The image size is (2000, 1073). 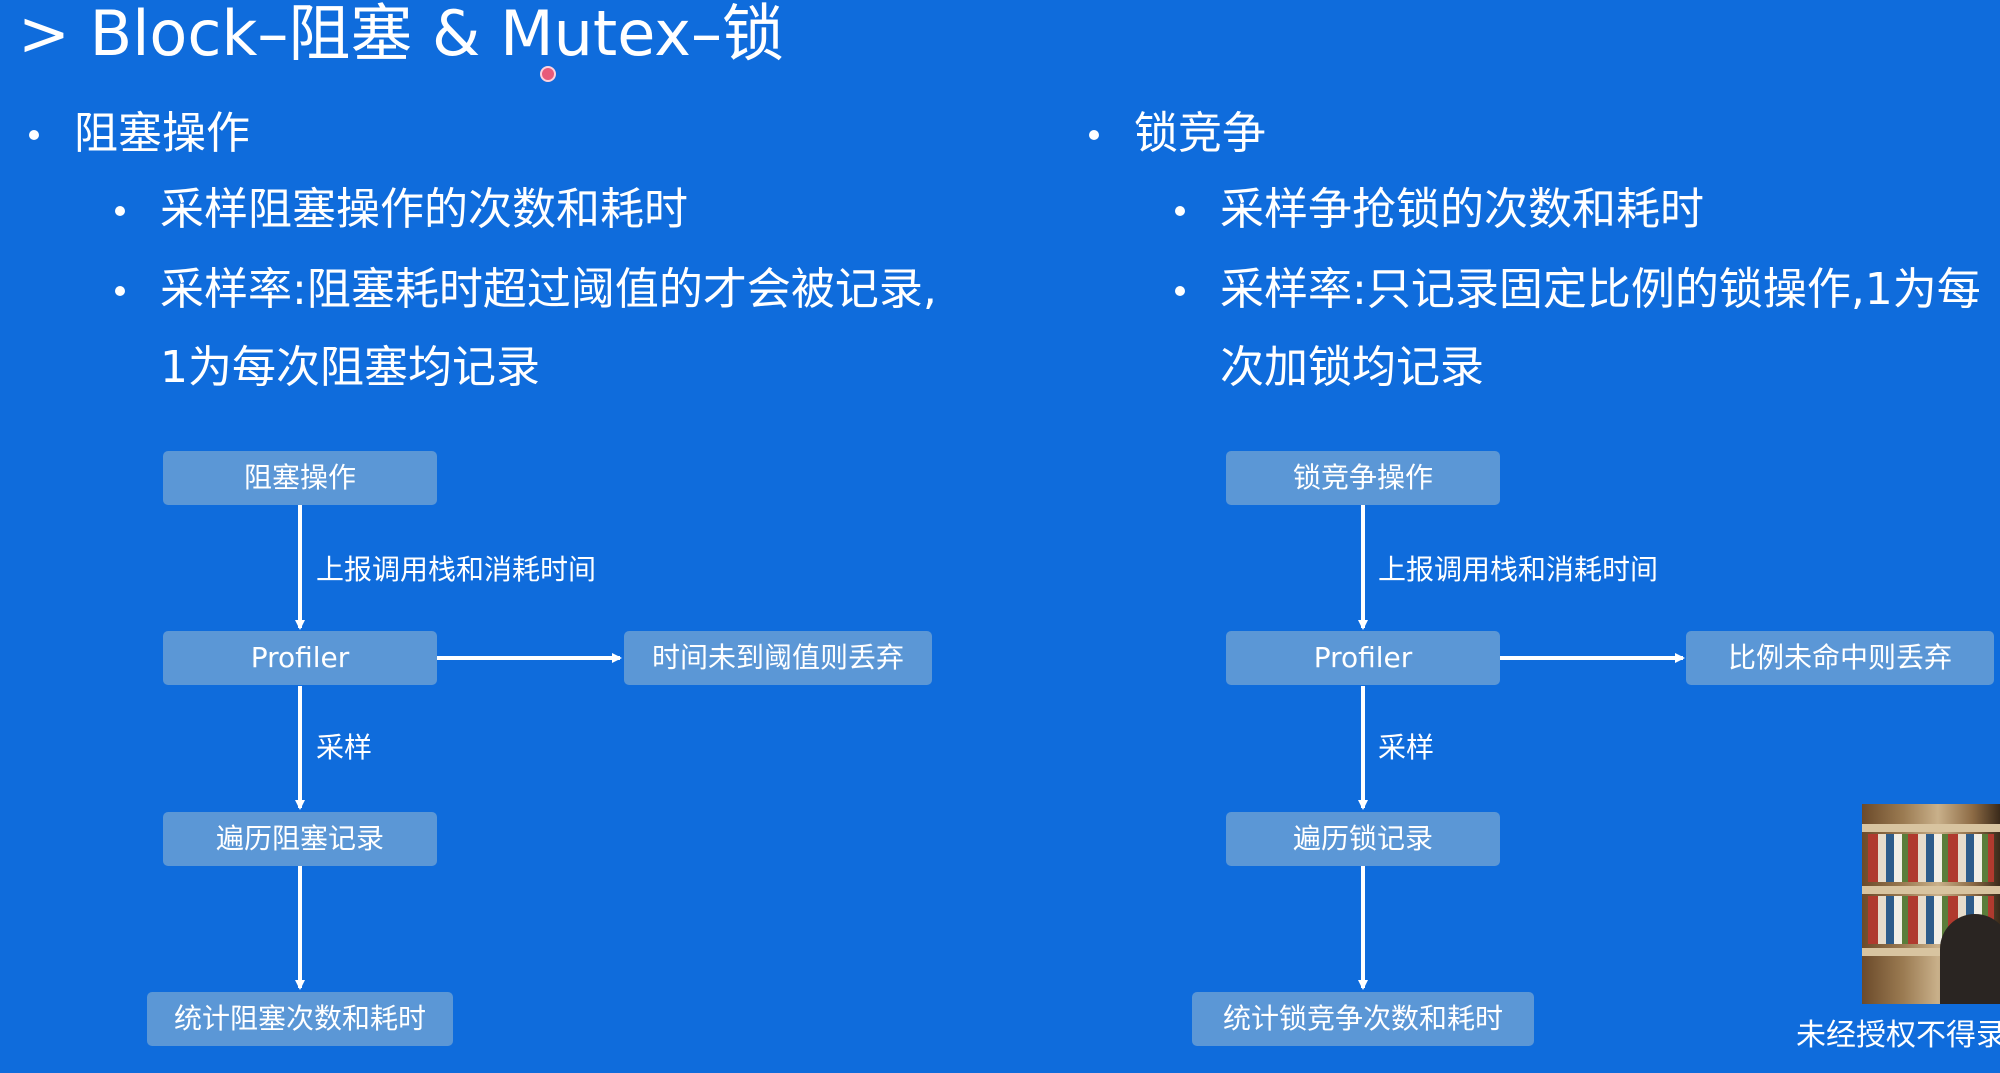 I want to click on right-edge-label-sample: 采样, so click(x=1406, y=747).